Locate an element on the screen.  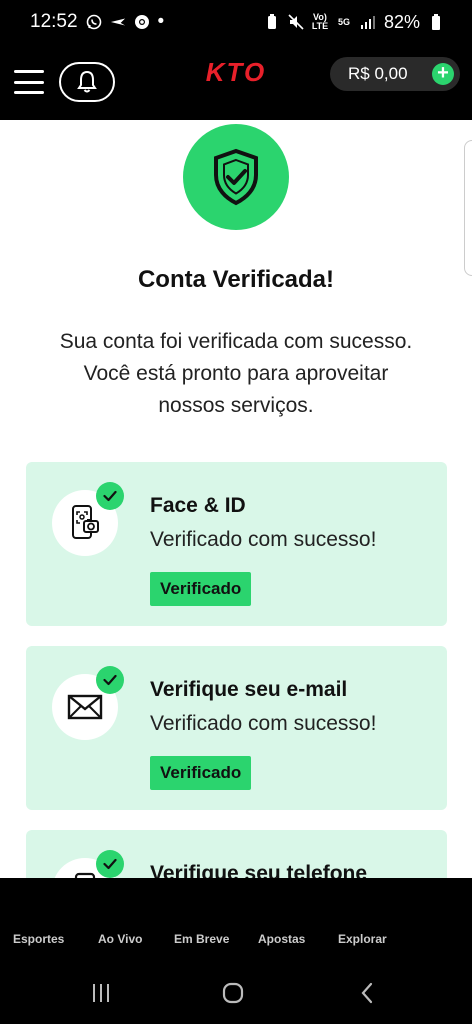
card-title: Verifique seu telefone is located at coordinates (259, 870).